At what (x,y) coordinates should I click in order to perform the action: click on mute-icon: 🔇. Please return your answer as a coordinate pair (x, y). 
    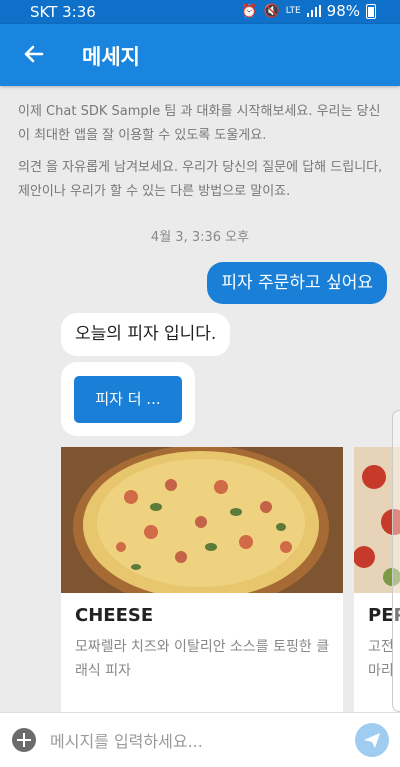
    Looking at the image, I should click on (271, 11).